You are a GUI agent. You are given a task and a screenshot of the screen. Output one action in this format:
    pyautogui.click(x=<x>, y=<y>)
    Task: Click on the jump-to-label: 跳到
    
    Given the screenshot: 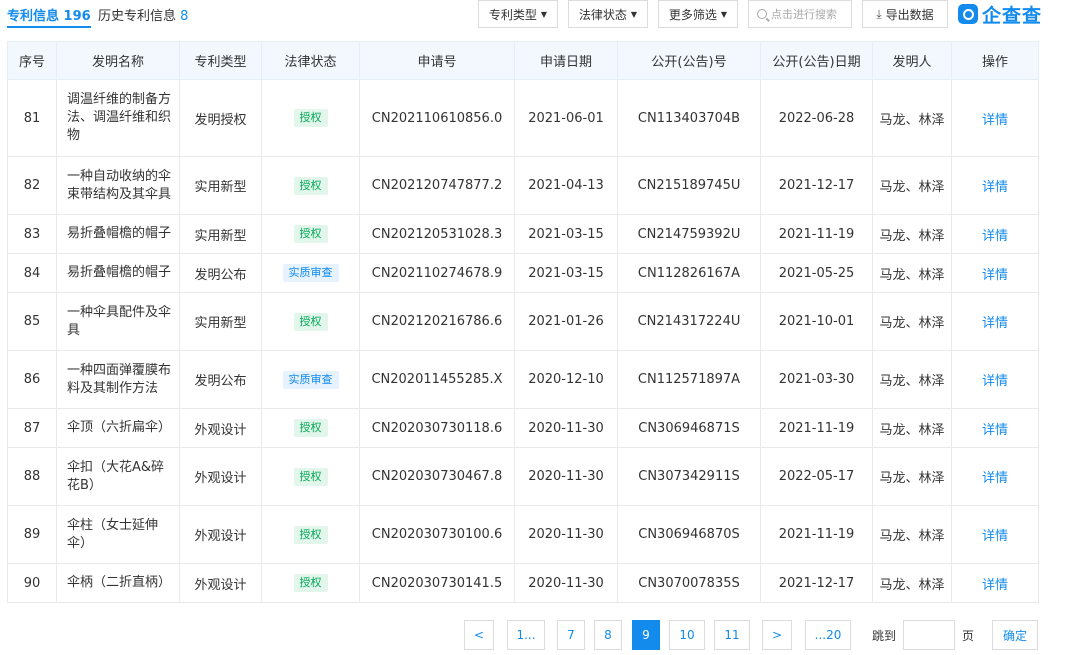 What is the action you would take?
    pyautogui.click(x=884, y=636)
    